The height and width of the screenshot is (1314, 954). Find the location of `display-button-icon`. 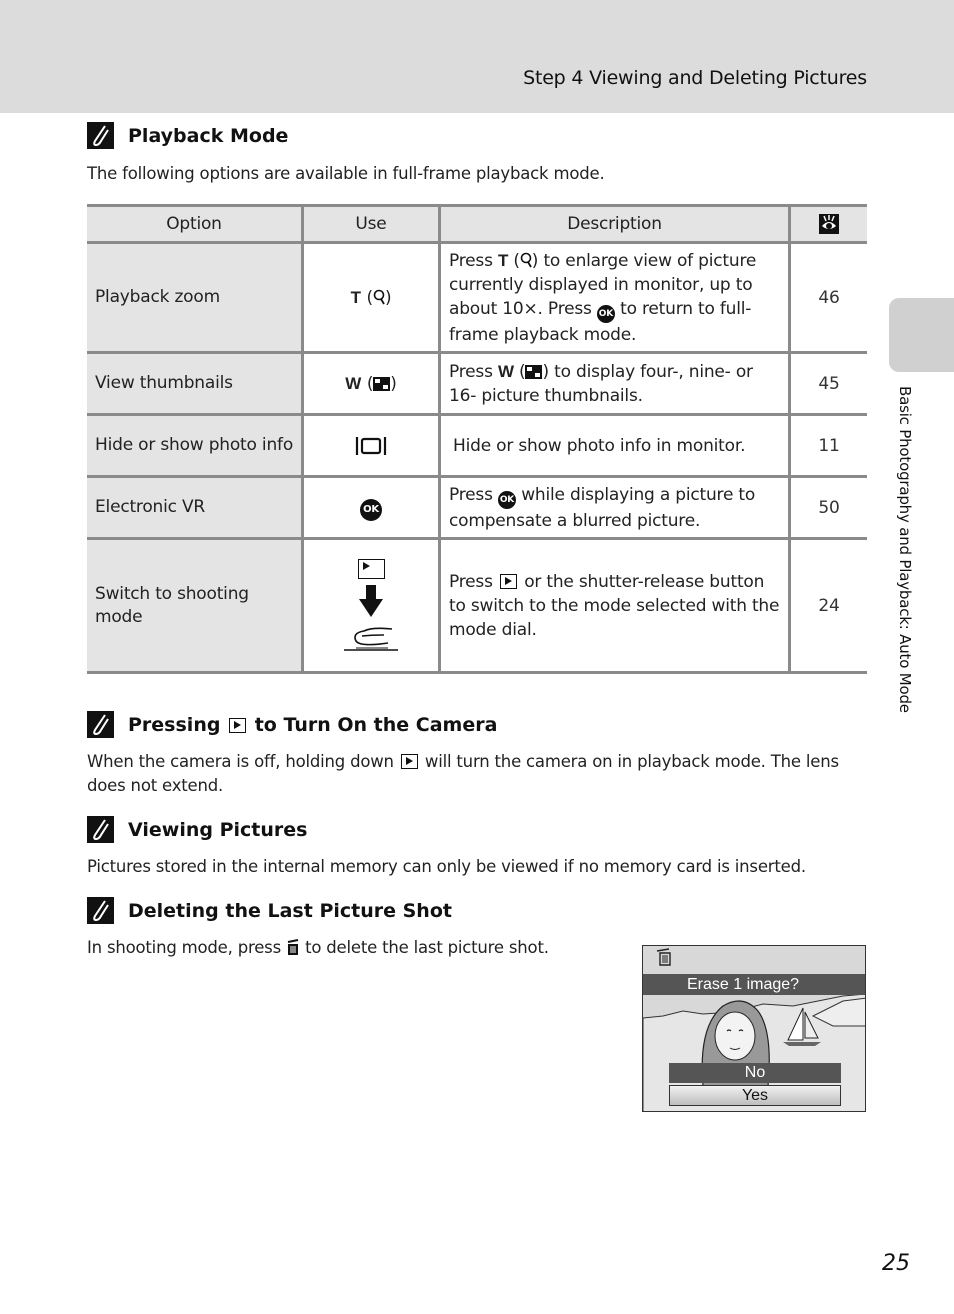

display-button-icon is located at coordinates (371, 445).